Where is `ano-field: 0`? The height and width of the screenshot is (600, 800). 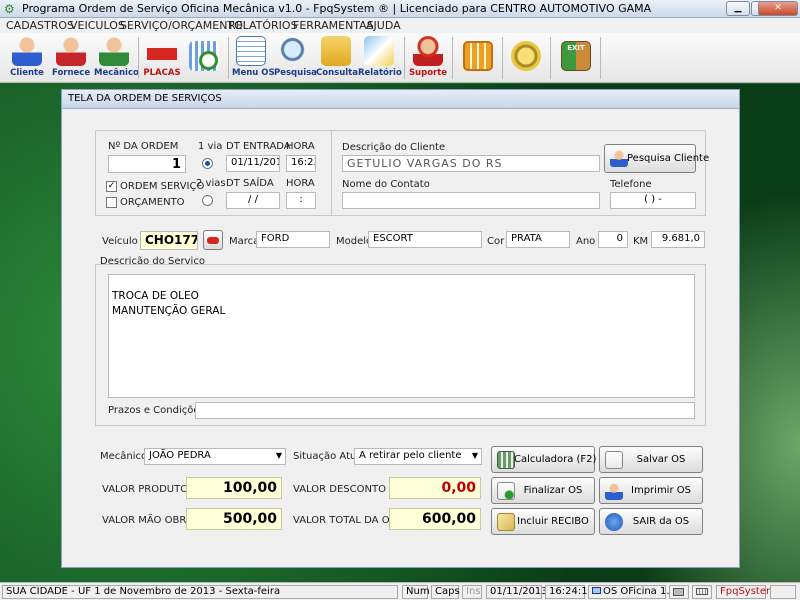
ano-field: 0 is located at coordinates (613, 239).